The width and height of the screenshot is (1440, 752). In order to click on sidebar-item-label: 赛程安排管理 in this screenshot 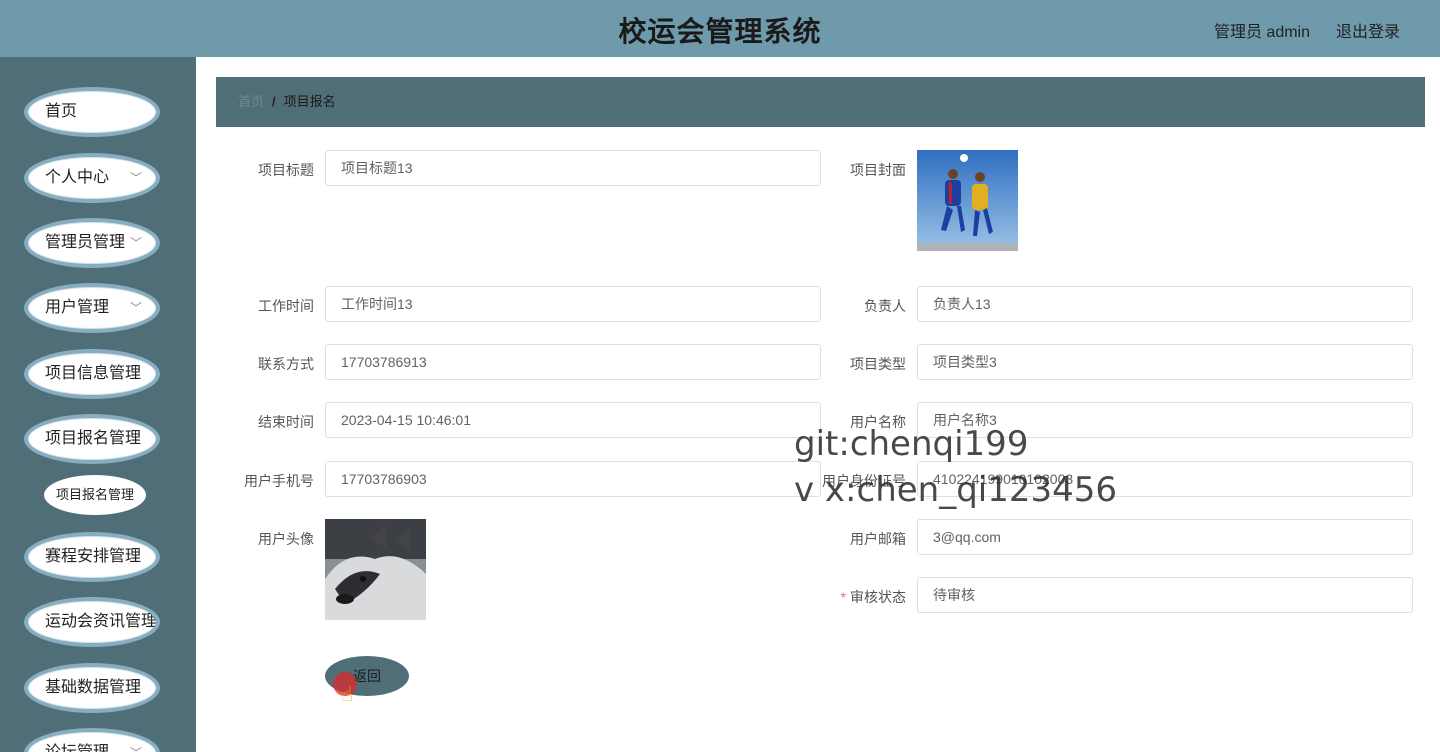, I will do `click(93, 556)`.